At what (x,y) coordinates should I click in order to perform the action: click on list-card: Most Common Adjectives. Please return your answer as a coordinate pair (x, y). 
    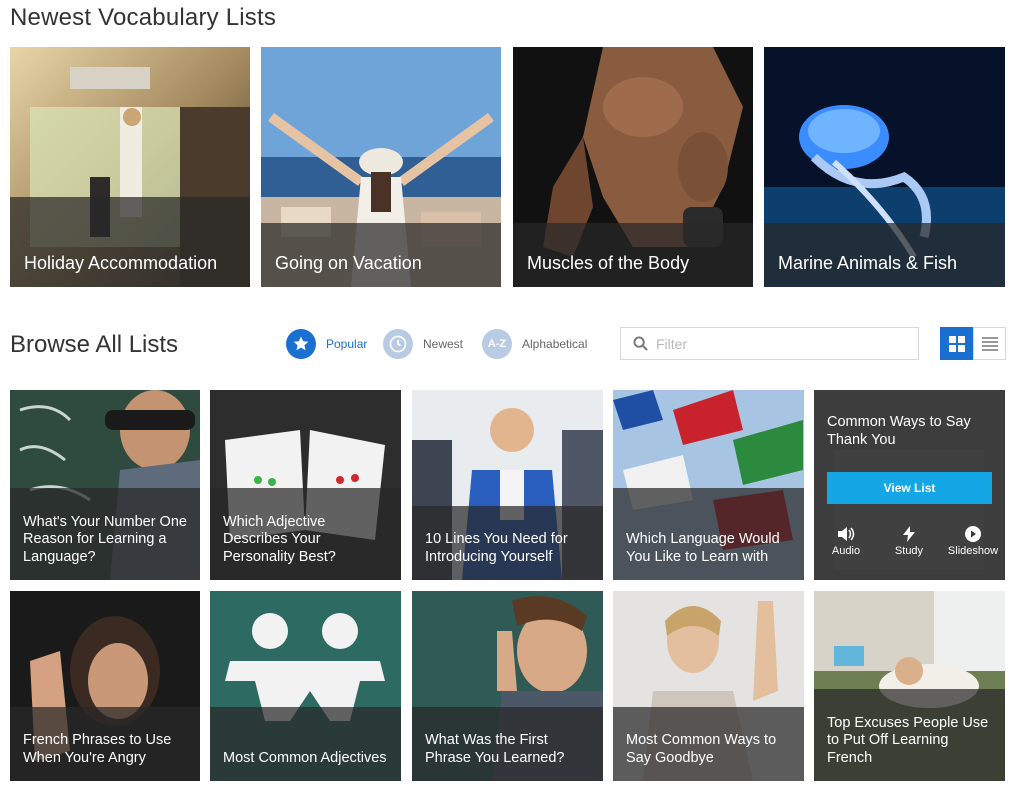
    Looking at the image, I should click on (305, 686).